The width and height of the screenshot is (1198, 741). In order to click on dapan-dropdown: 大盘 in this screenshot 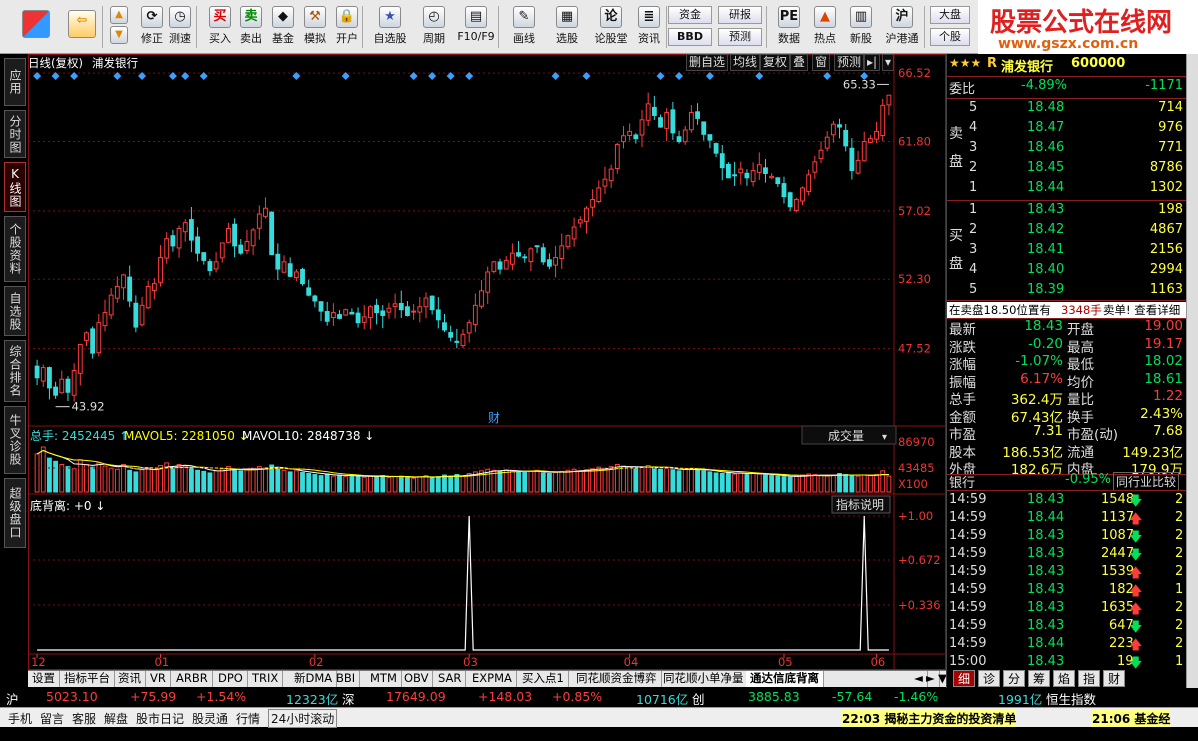, I will do `click(950, 15)`.